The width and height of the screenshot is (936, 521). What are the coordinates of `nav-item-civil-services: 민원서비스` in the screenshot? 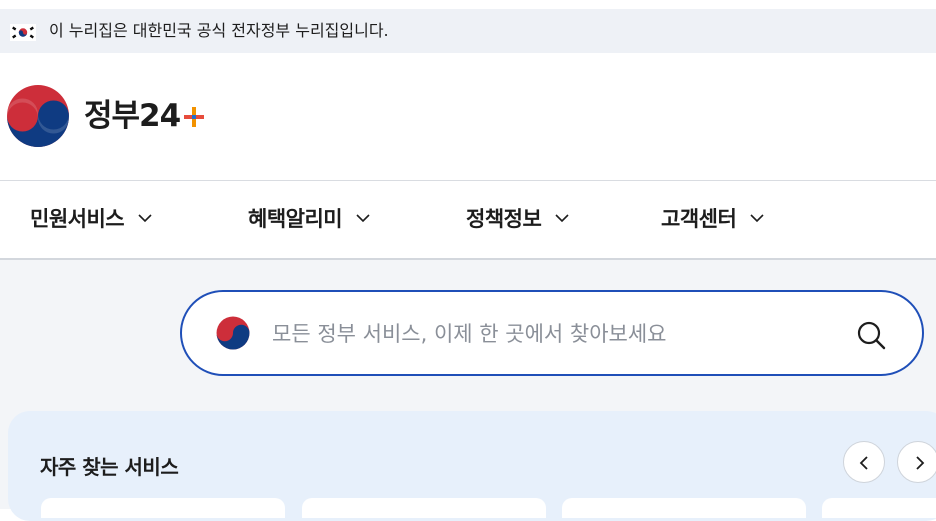 It's located at (92, 218).